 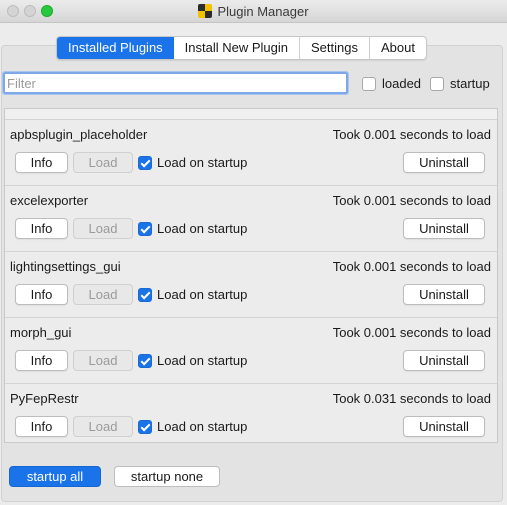 I want to click on filter-input, so click(x=175, y=83).